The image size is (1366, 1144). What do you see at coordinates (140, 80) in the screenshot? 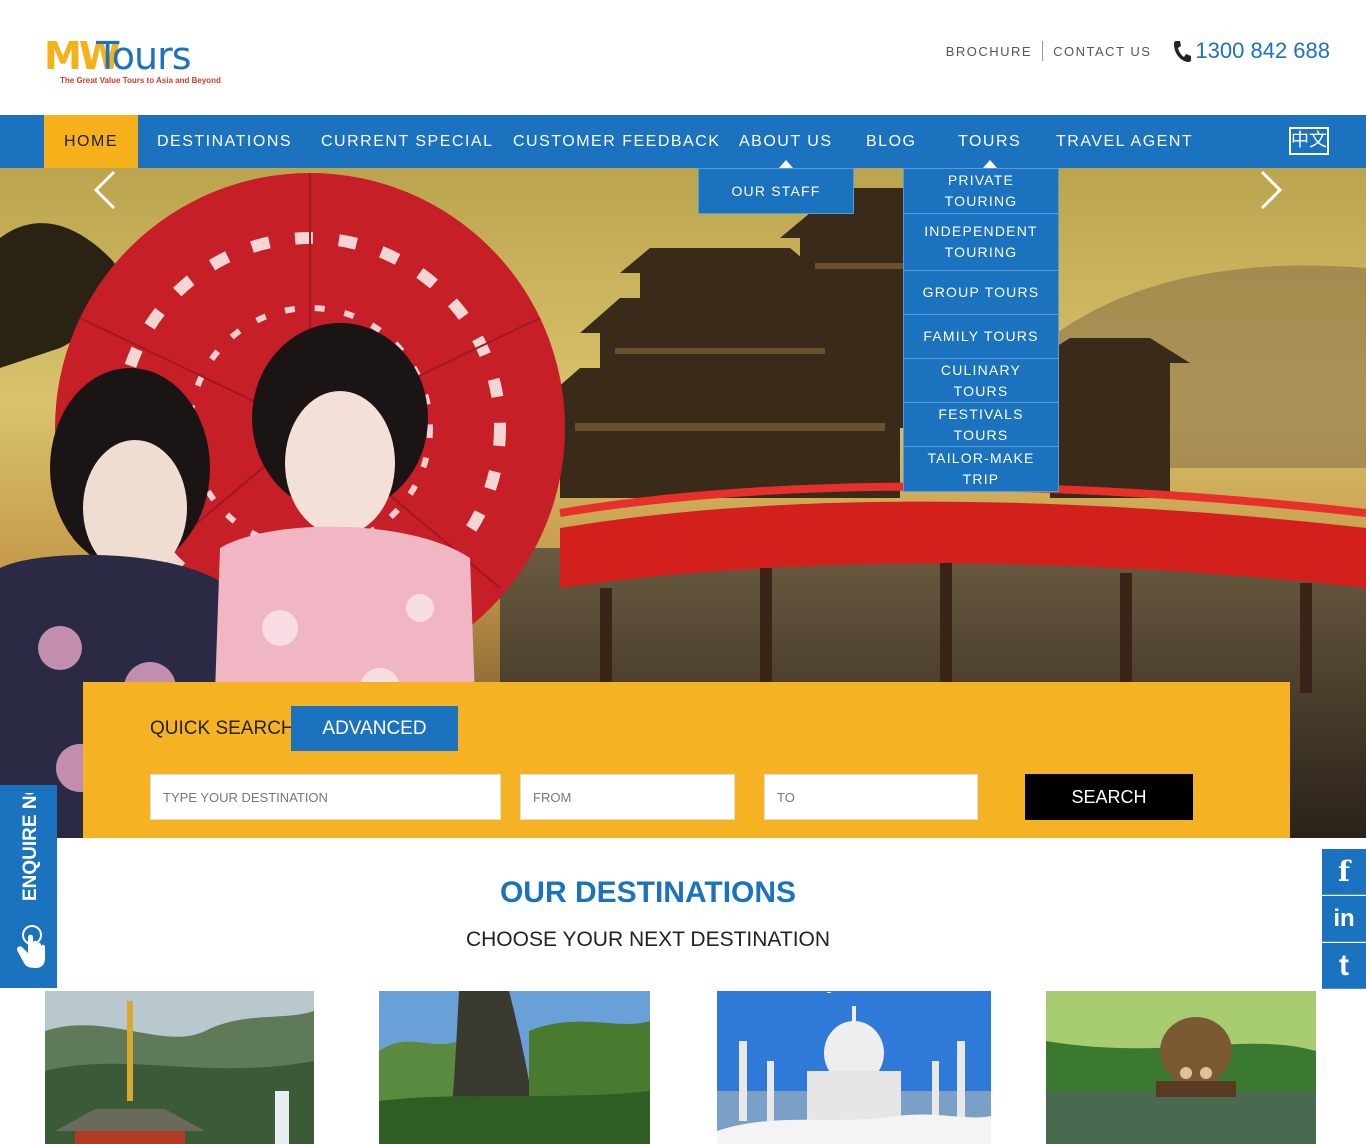
I see `logo-tagline: The Great Value Tours to Asia and Beyond` at bounding box center [140, 80].